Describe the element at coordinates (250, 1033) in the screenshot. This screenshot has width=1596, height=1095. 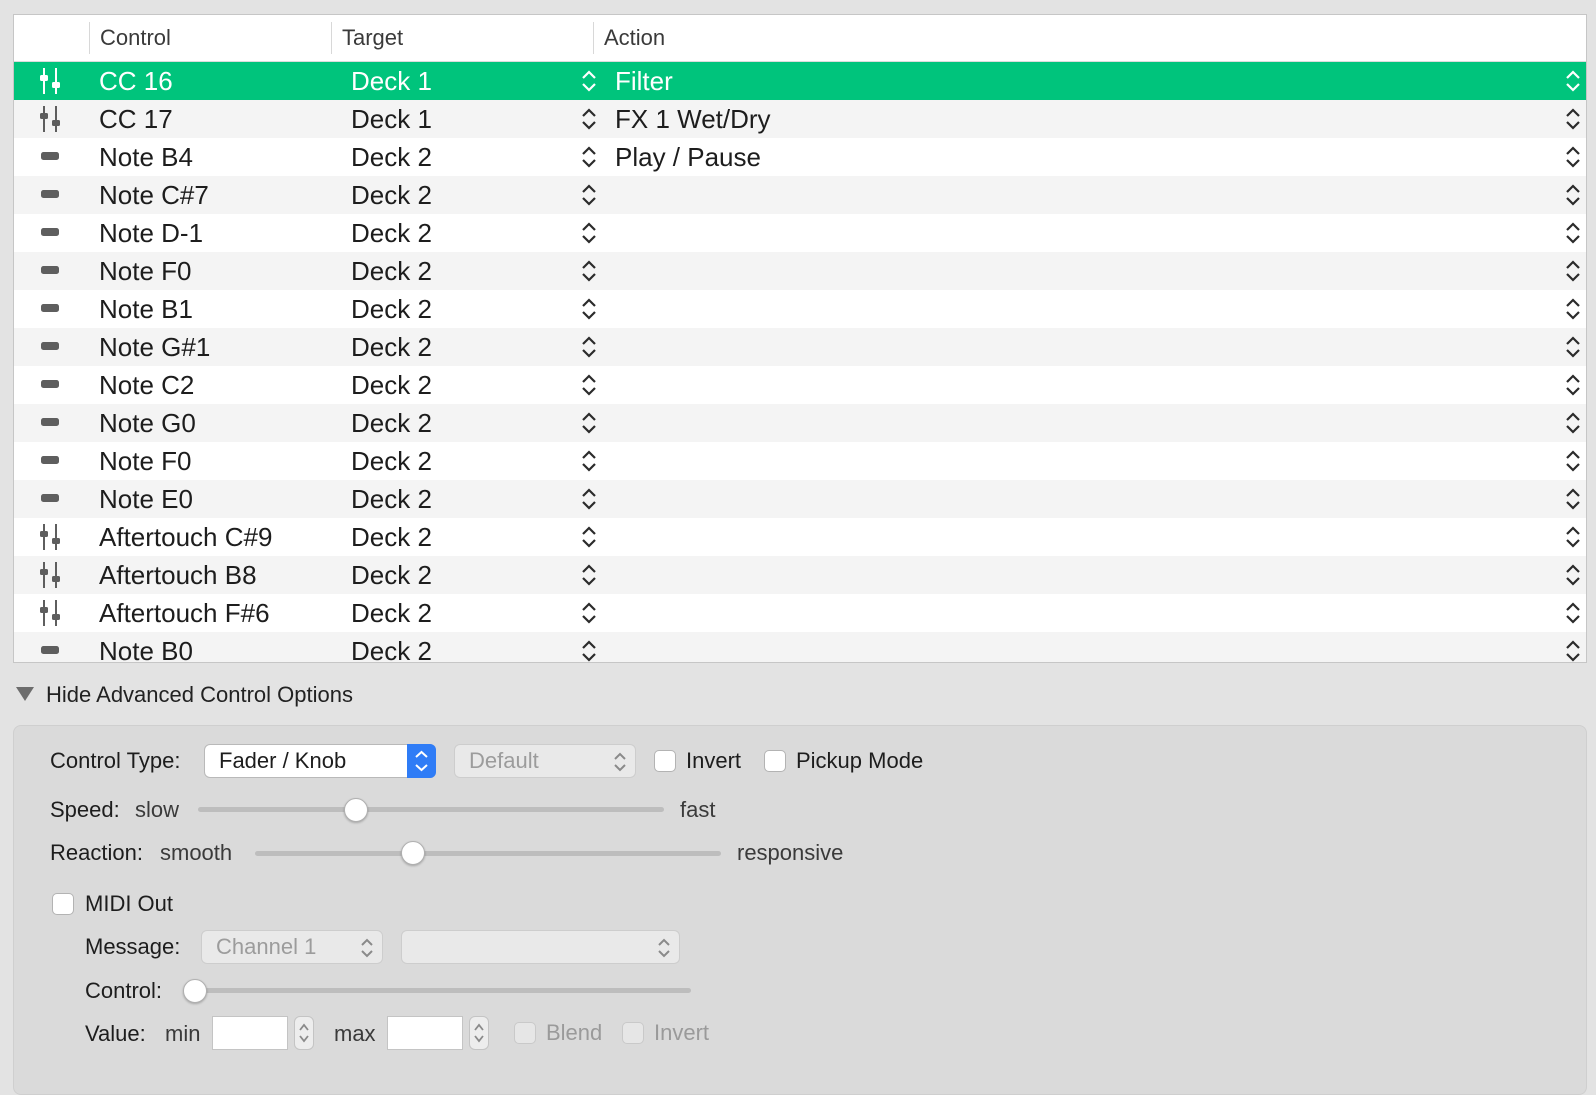
I see `min-value-field` at that location.